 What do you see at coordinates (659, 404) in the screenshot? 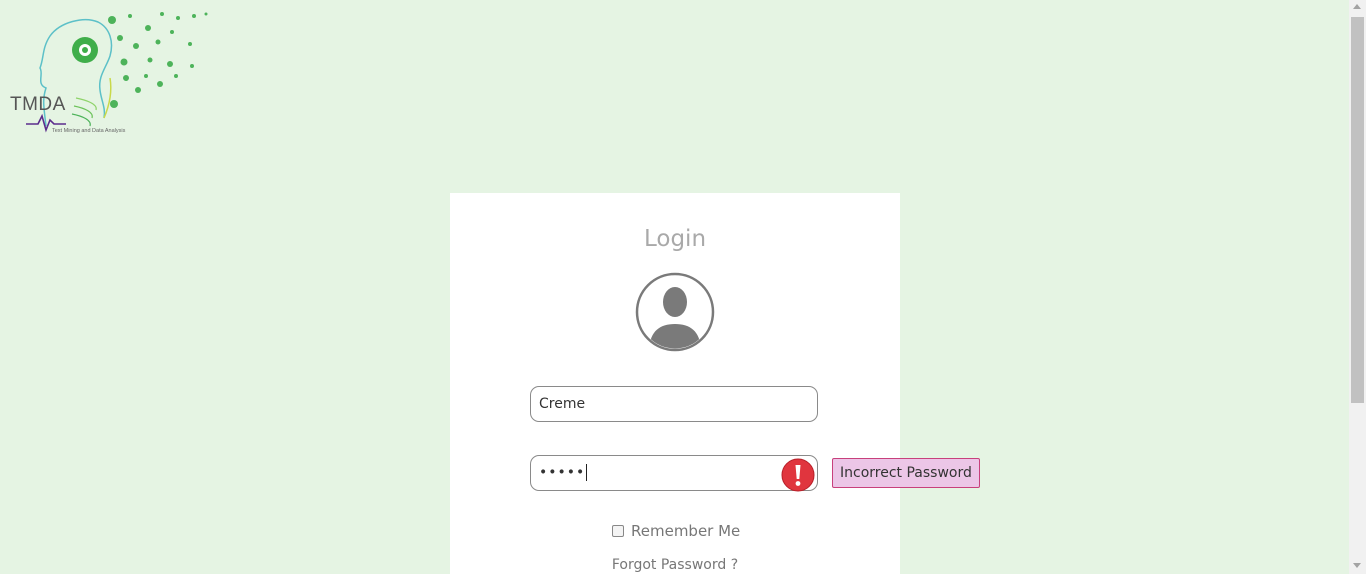
I see `username-input` at bounding box center [659, 404].